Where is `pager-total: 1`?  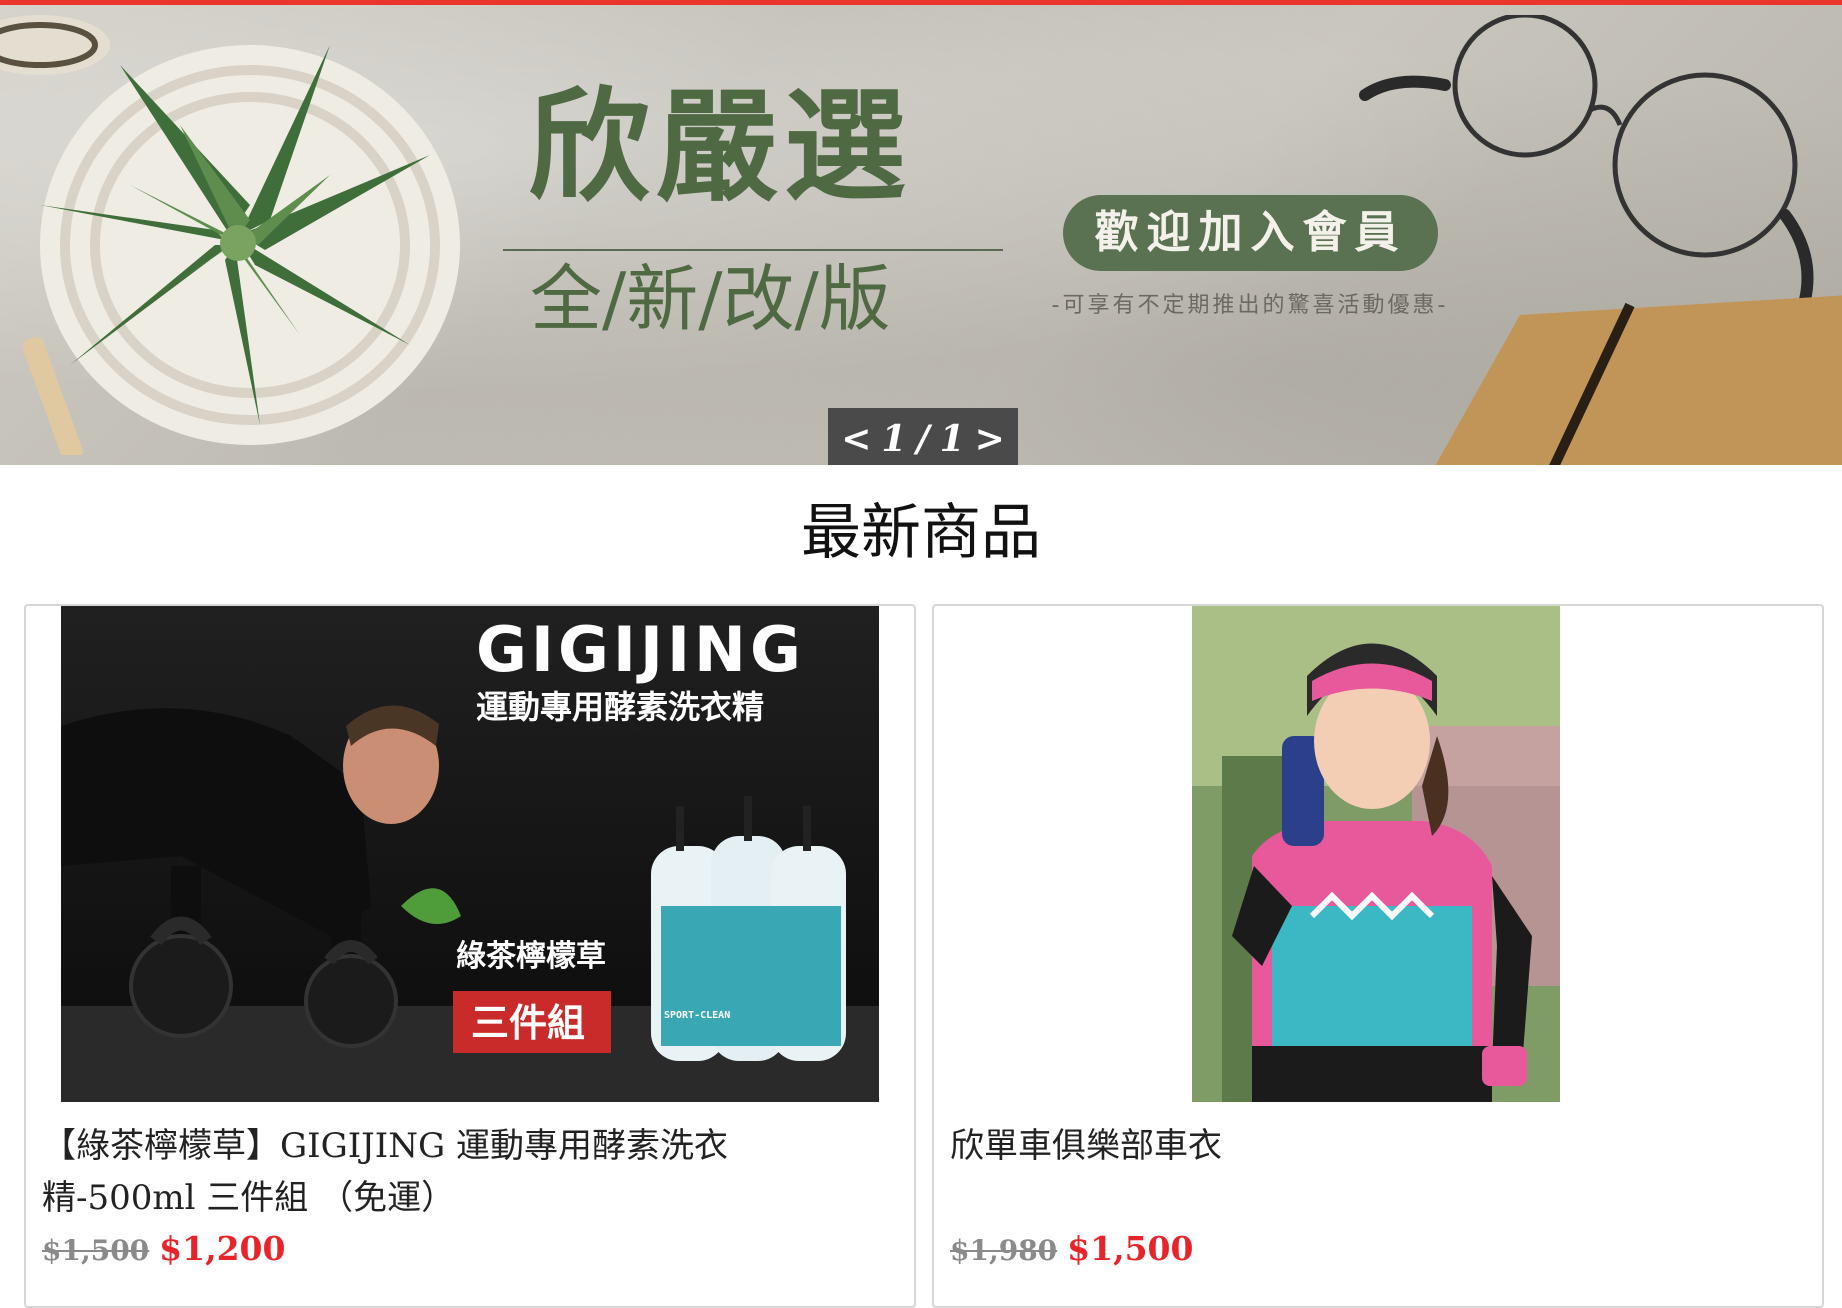 pager-total: 1 is located at coordinates (952, 439).